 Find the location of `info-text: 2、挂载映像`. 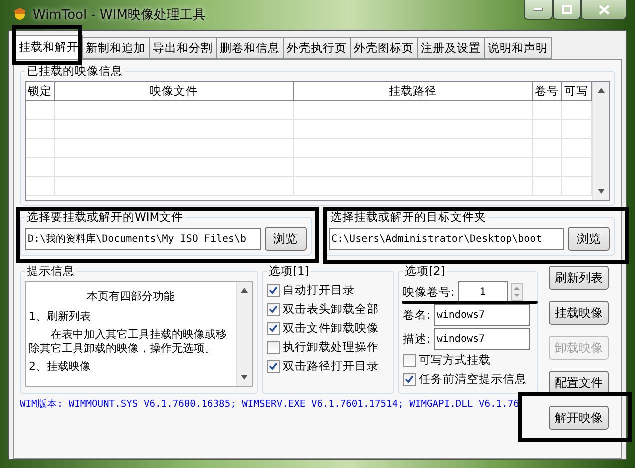

info-text: 2、挂载映像 is located at coordinates (60, 367).